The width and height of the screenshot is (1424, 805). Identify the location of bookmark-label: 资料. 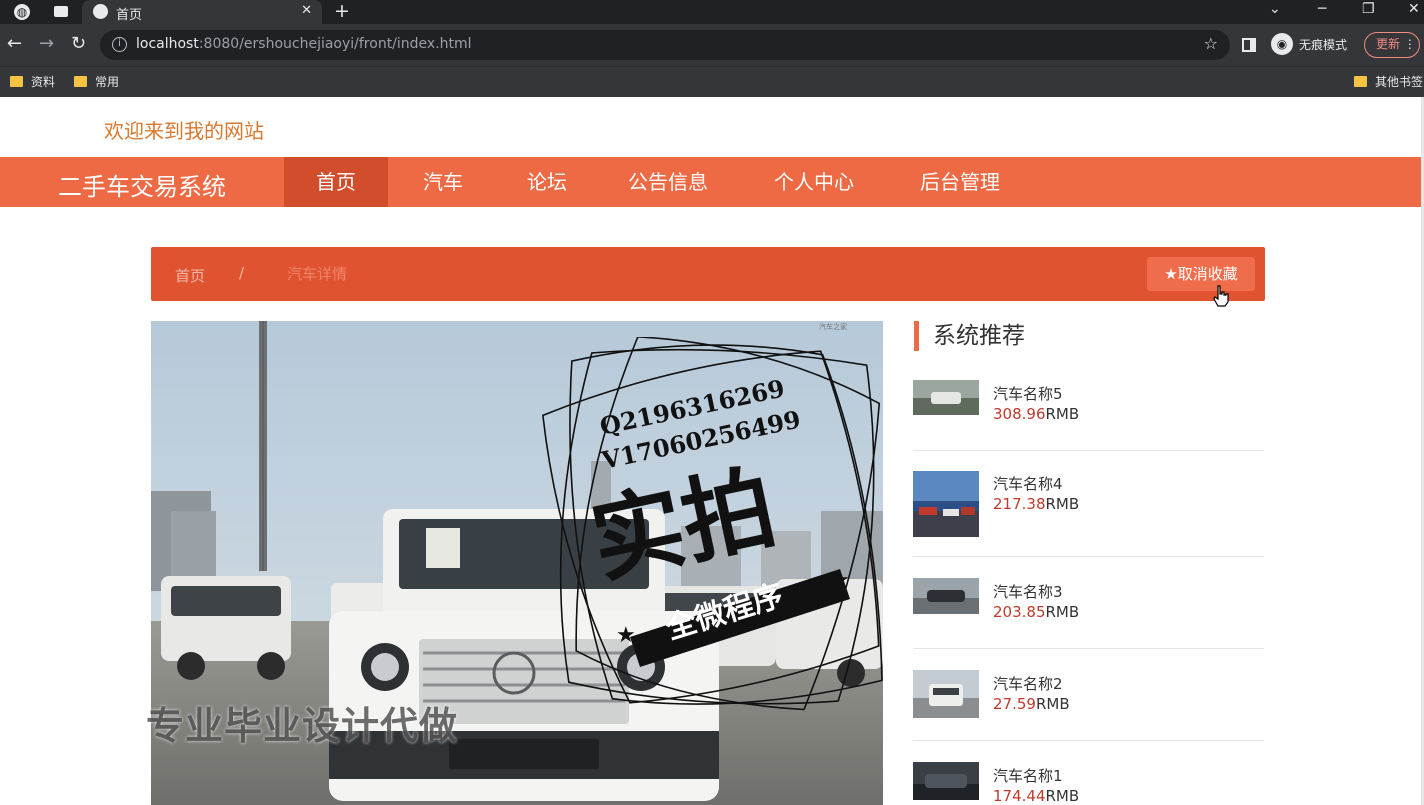
(43, 82).